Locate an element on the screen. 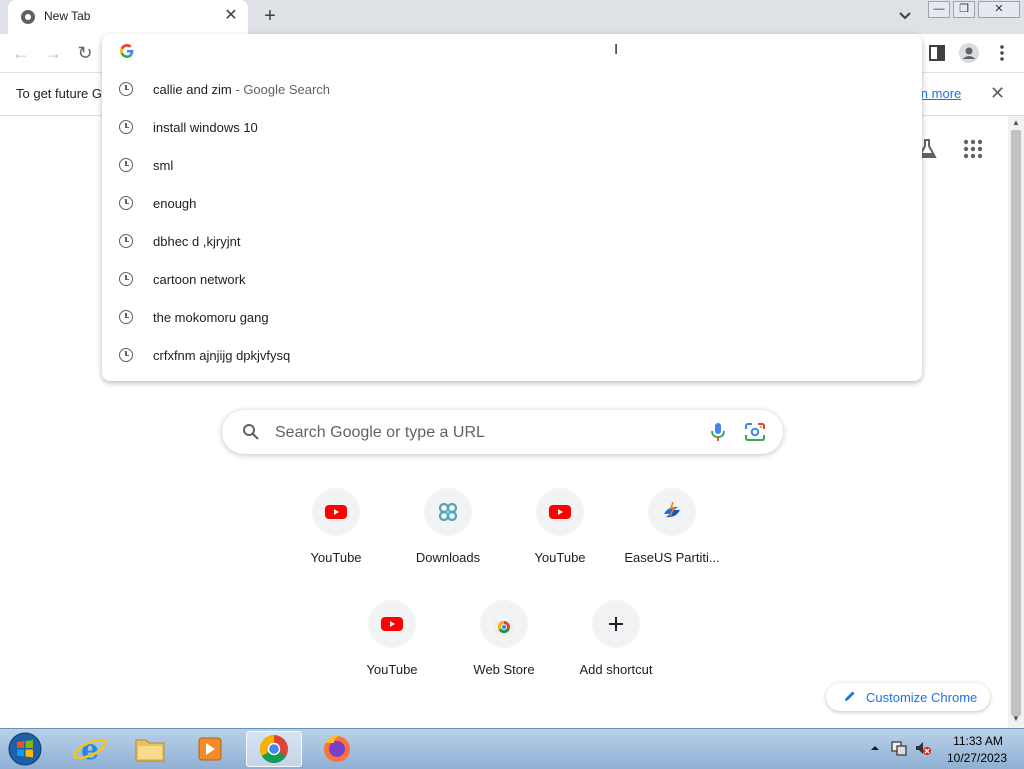 This screenshot has height=769, width=1024. suggestion-row: callie and zim - Google Search is located at coordinates (512, 89).